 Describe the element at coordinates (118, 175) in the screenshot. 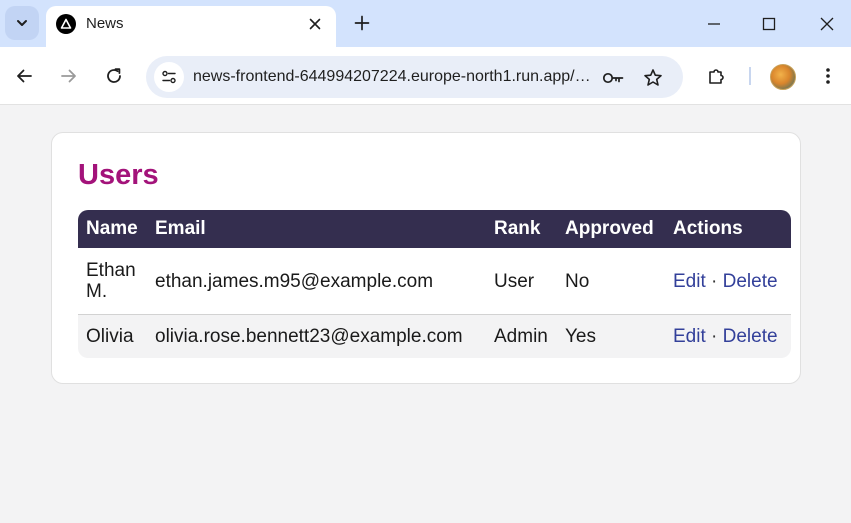

I see `page-title: Users` at that location.